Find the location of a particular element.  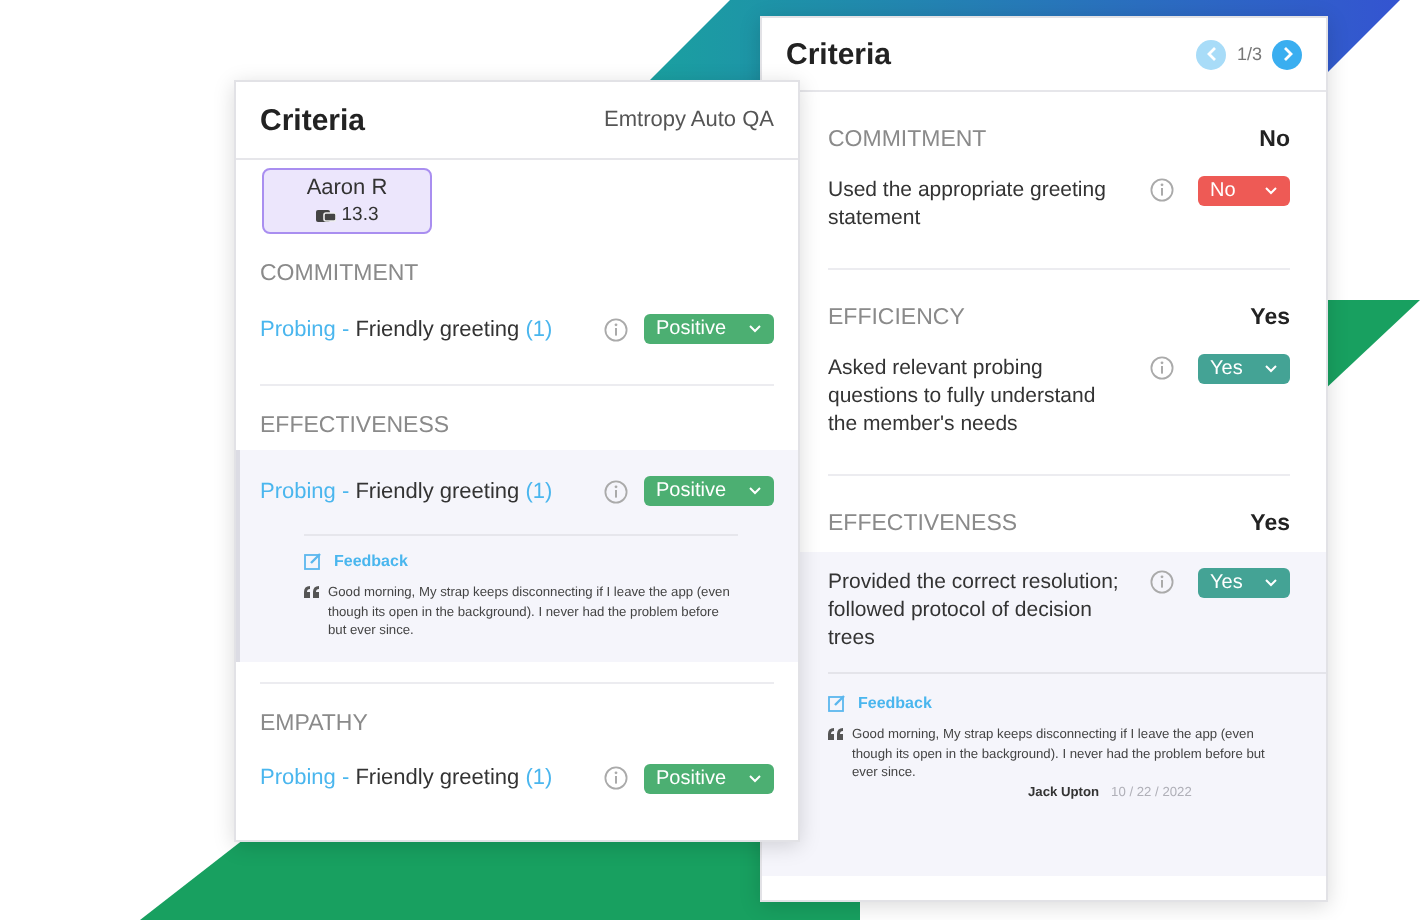

wallet-icon is located at coordinates (325, 215).